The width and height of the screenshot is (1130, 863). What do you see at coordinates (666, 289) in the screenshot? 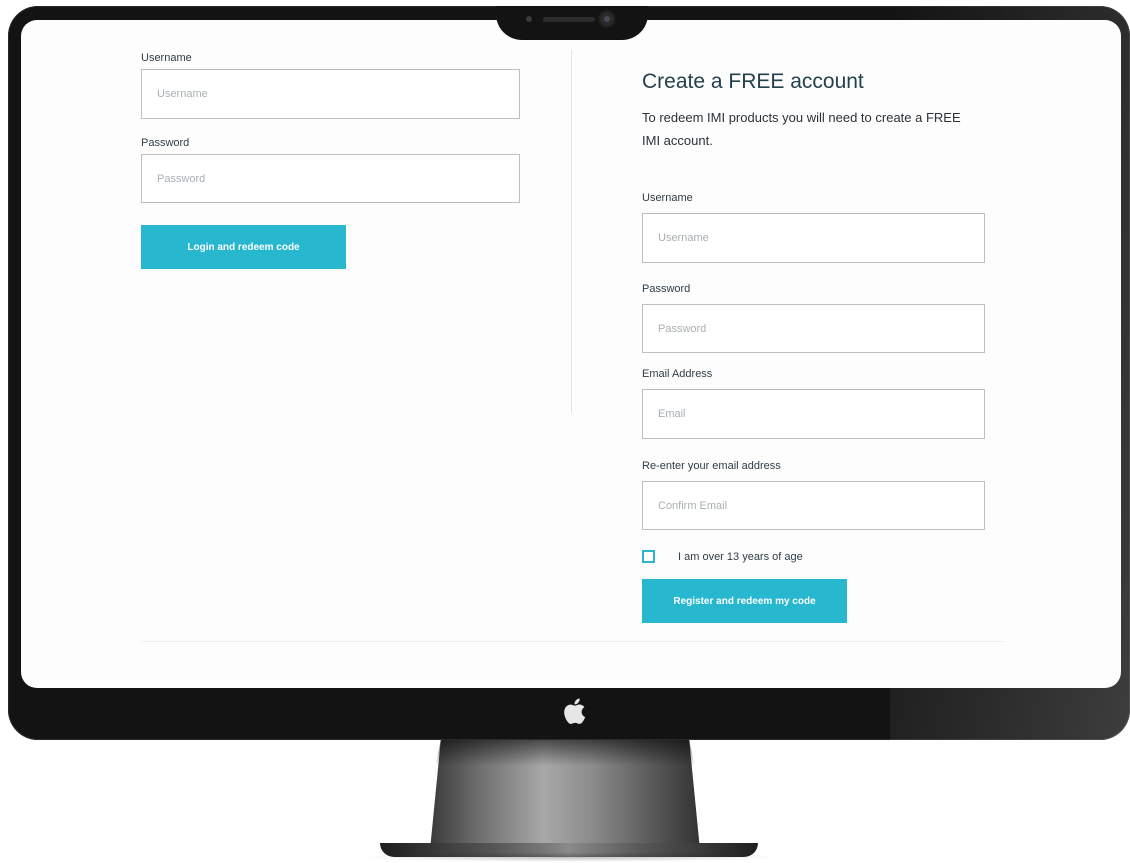
I see `register-password-label: Password` at bounding box center [666, 289].